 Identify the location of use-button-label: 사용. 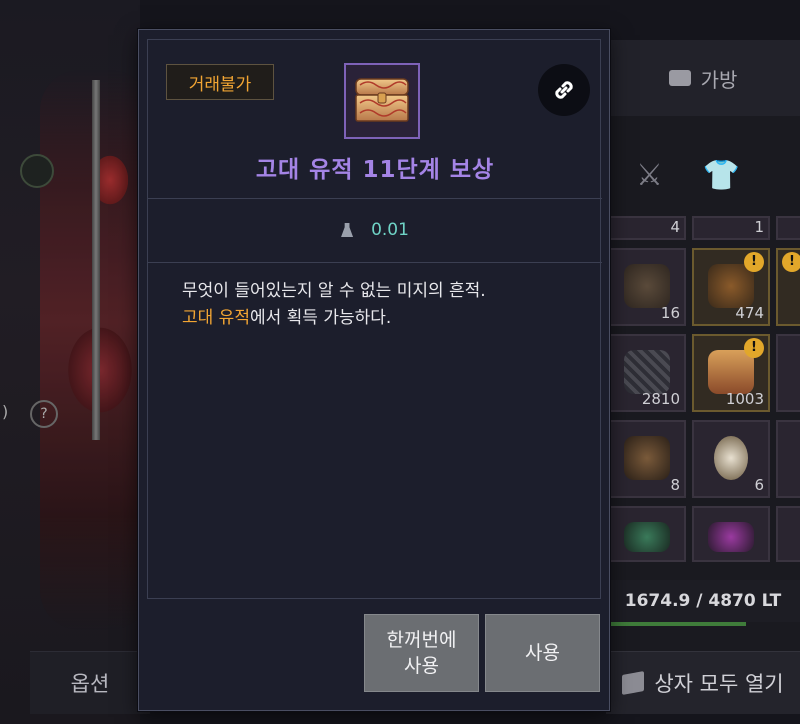
(542, 653).